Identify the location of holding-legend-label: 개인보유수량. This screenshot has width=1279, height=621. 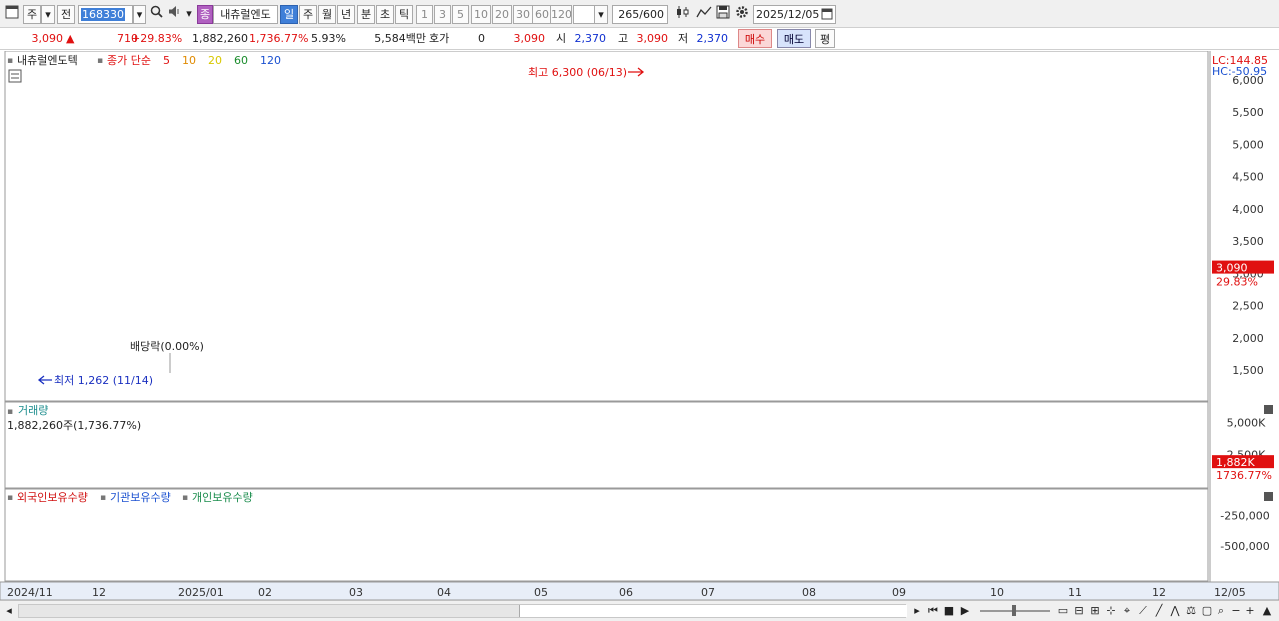
(222, 497).